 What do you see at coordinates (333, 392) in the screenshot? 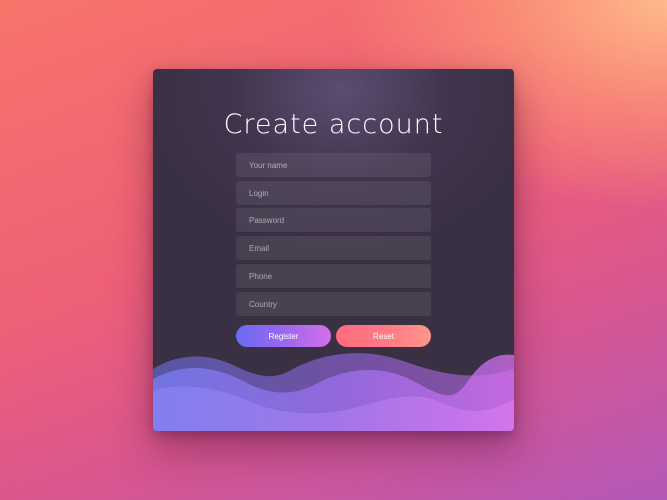
I see `decorative-waves` at bounding box center [333, 392].